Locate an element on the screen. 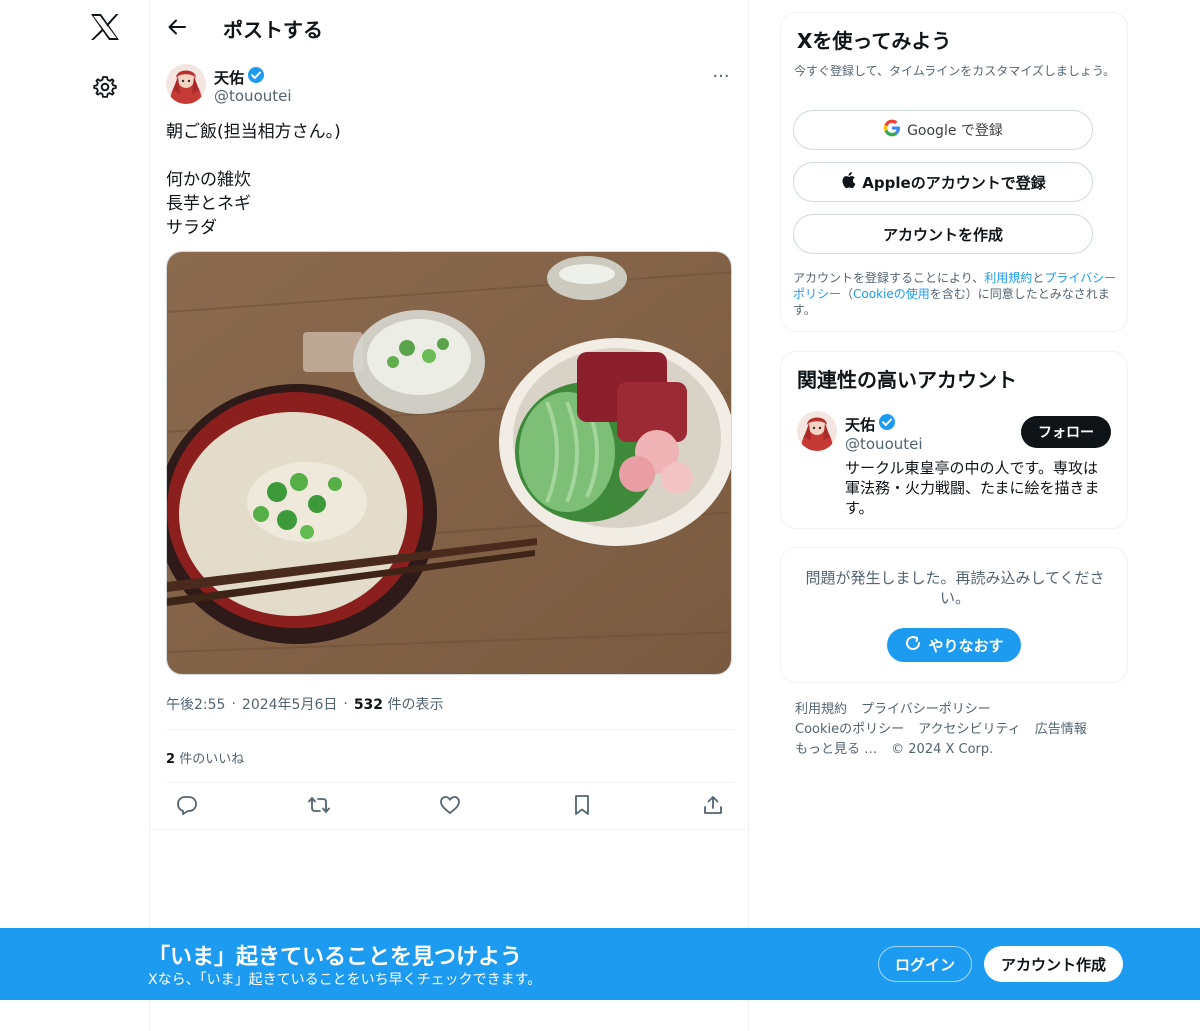  tweet-line is located at coordinates (446, 156).